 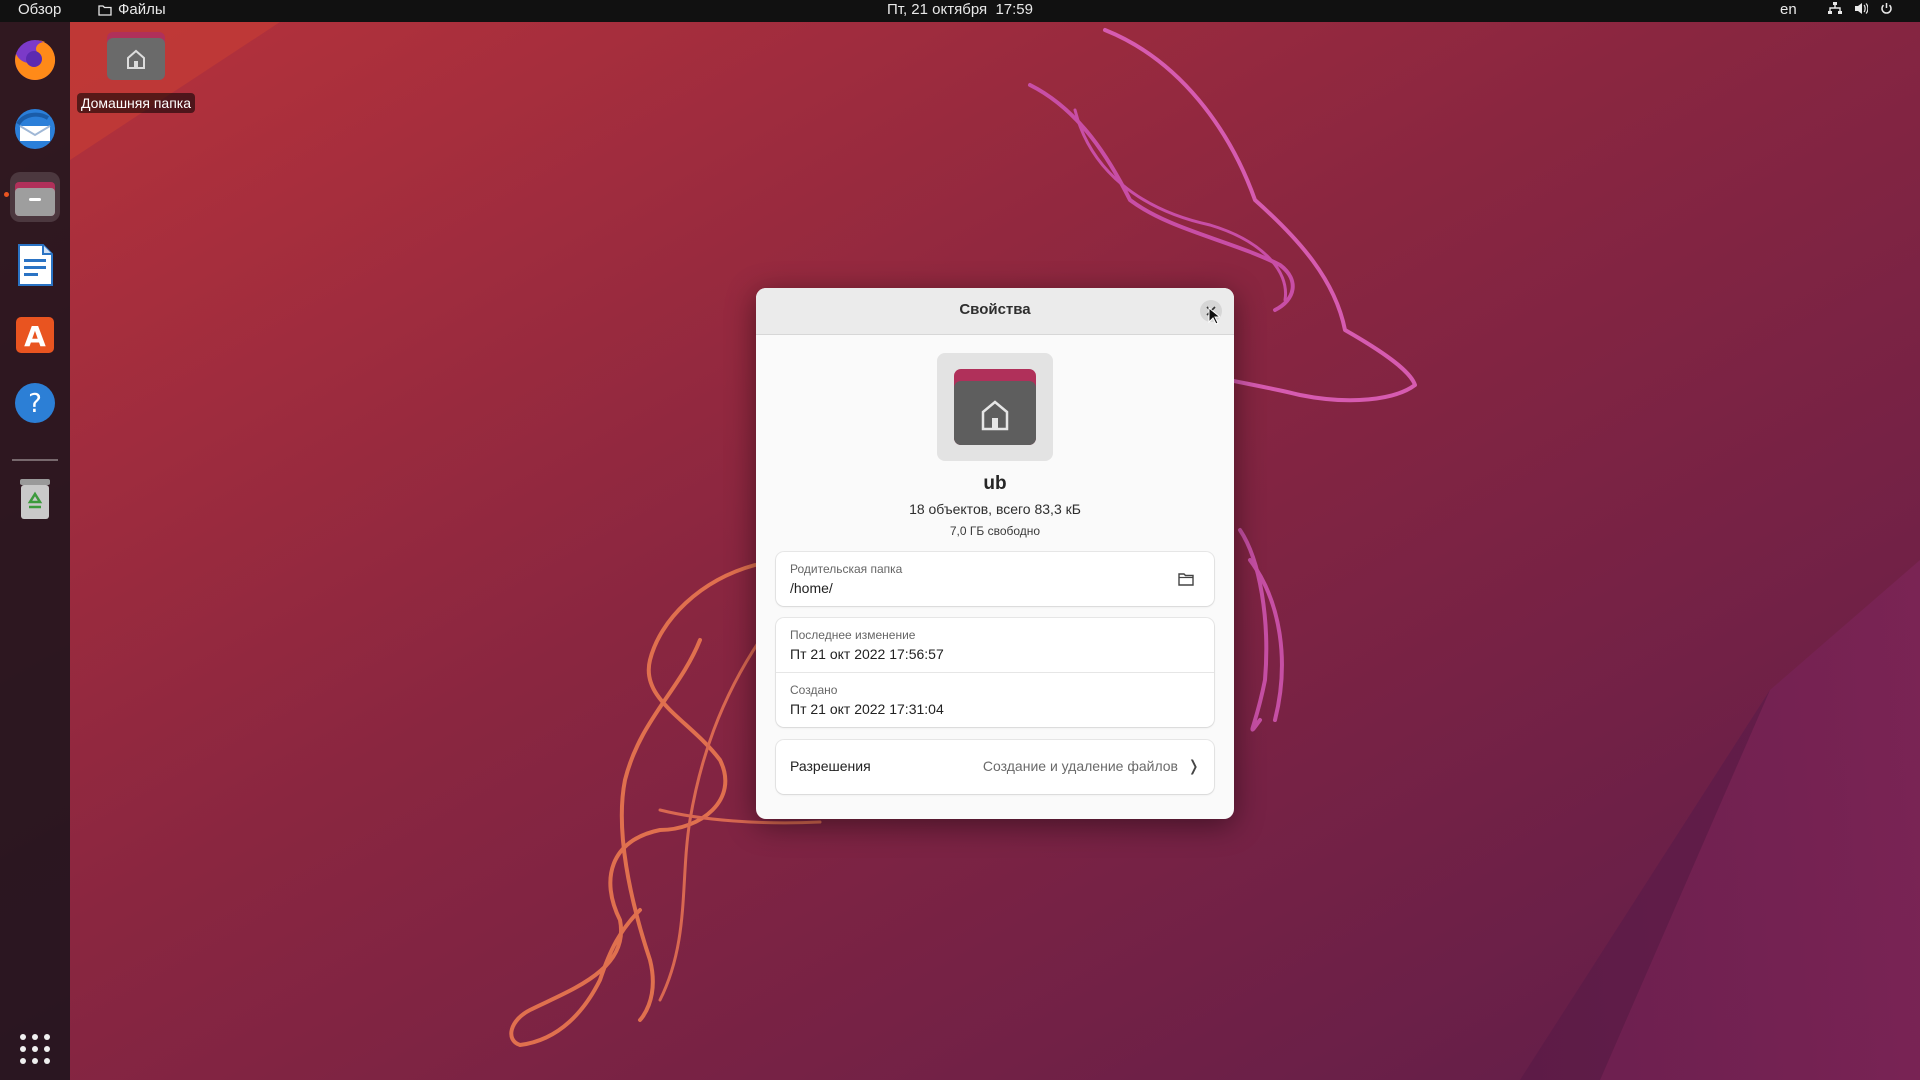 I want to click on permissions-label: Разрешения, so click(x=830, y=766).